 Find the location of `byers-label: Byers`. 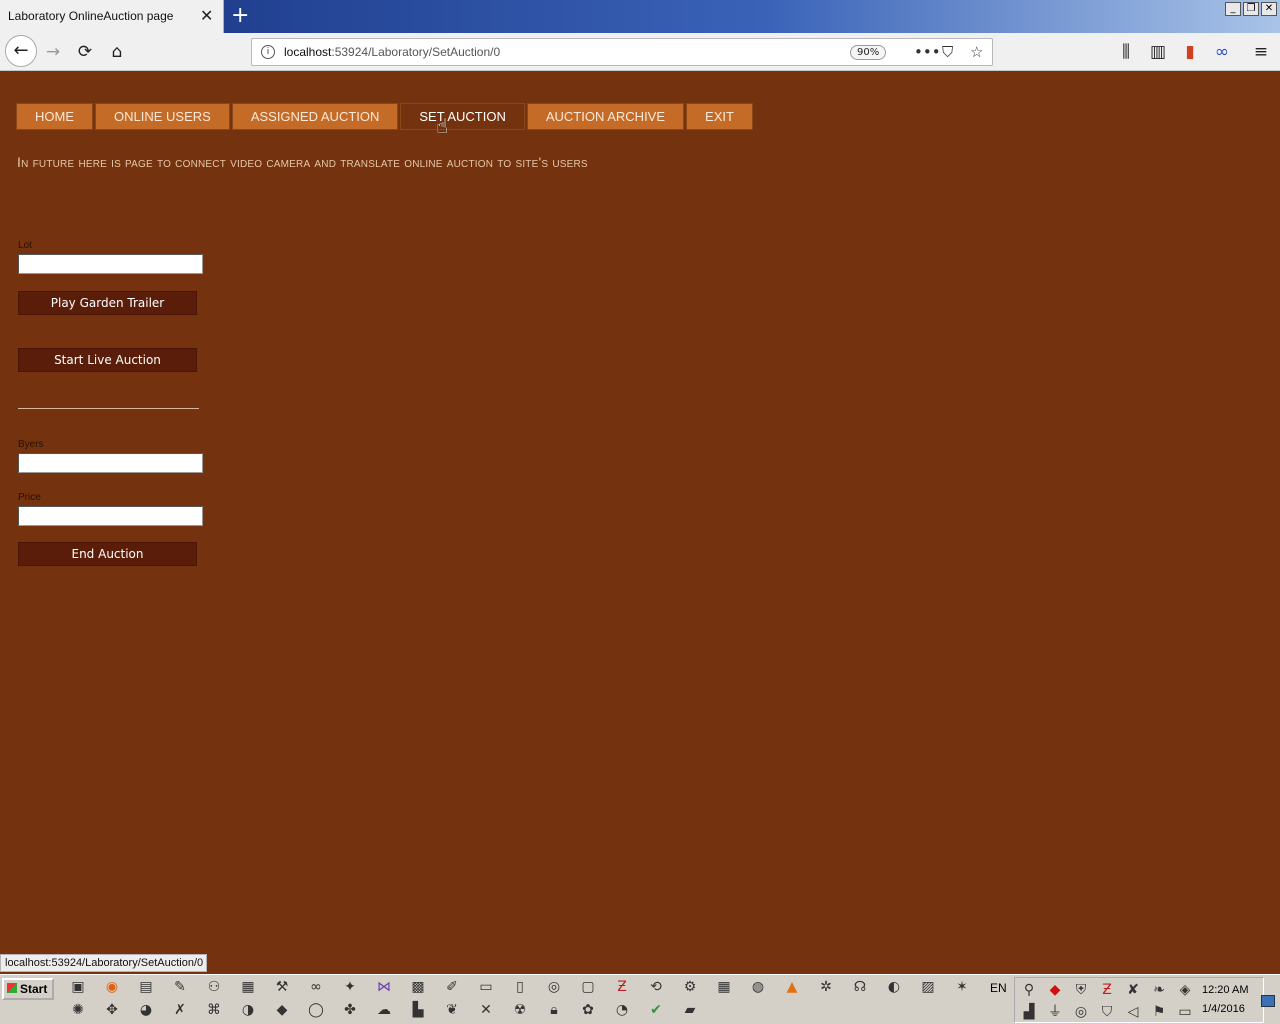

byers-label: Byers is located at coordinates (31, 444).